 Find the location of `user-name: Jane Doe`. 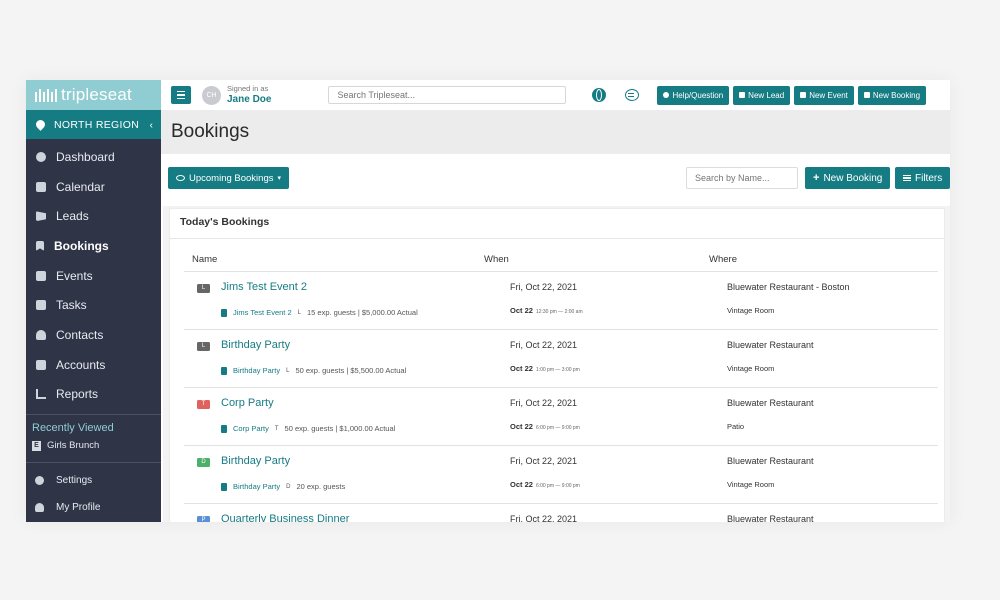

user-name: Jane Doe is located at coordinates (249, 99).